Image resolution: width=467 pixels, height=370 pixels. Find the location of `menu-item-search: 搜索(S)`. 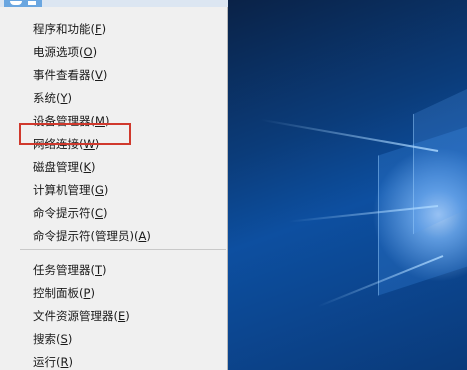

menu-item-search: 搜索(S) is located at coordinates (114, 339).